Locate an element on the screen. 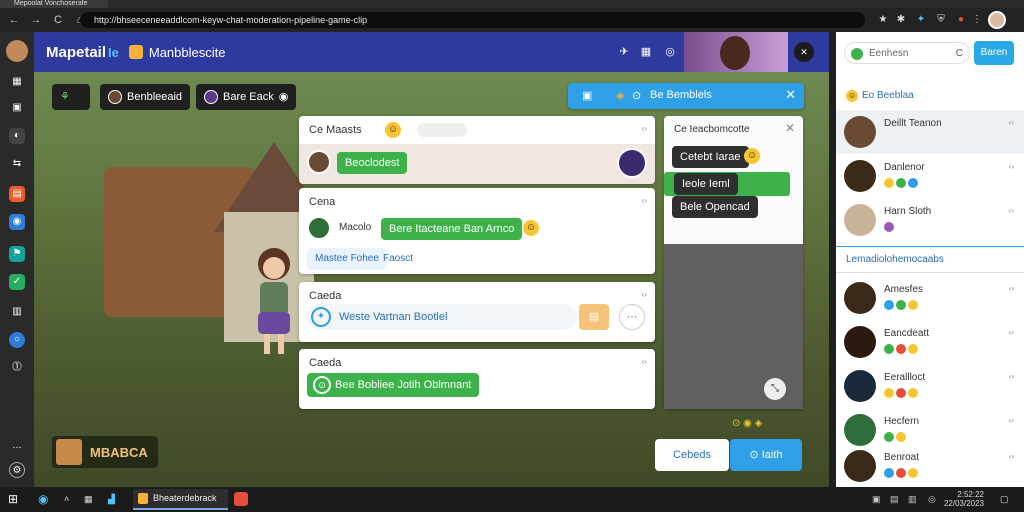 This screenshot has width=1024, height=512. more-button: ⋯ is located at coordinates (632, 317).